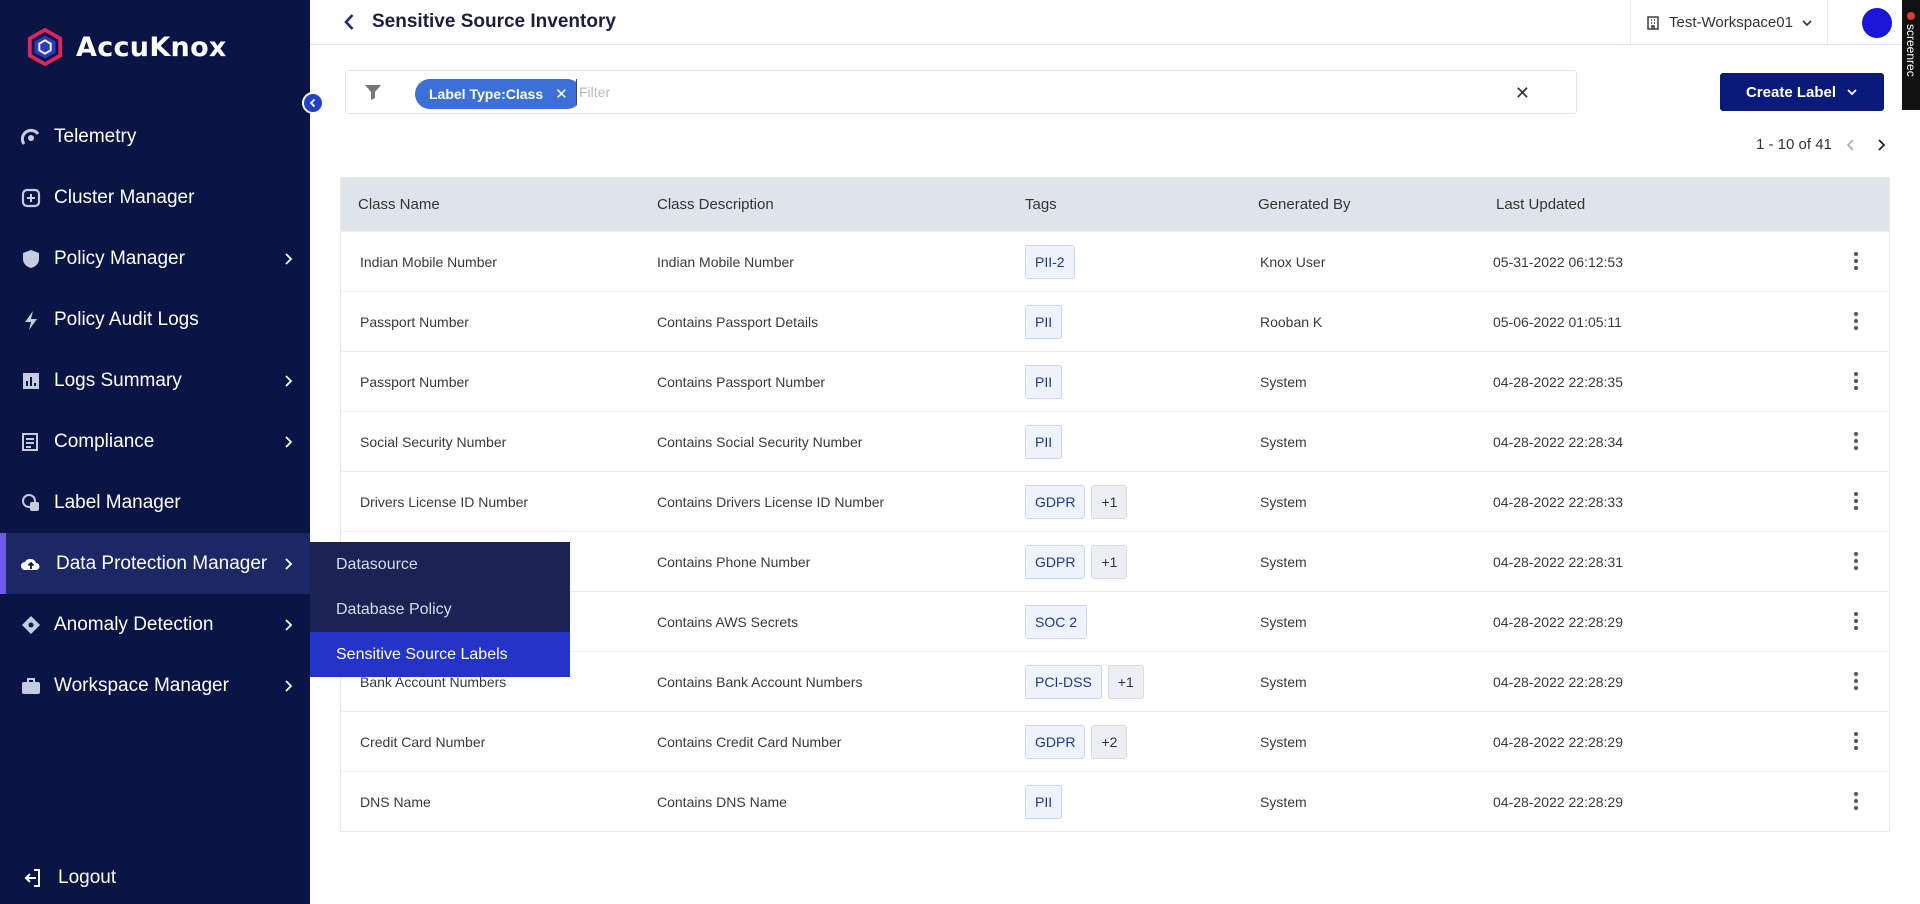 The width and height of the screenshot is (1920, 904). I want to click on filter-bar: Label Type:Class ✕ ✕, so click(961, 92).